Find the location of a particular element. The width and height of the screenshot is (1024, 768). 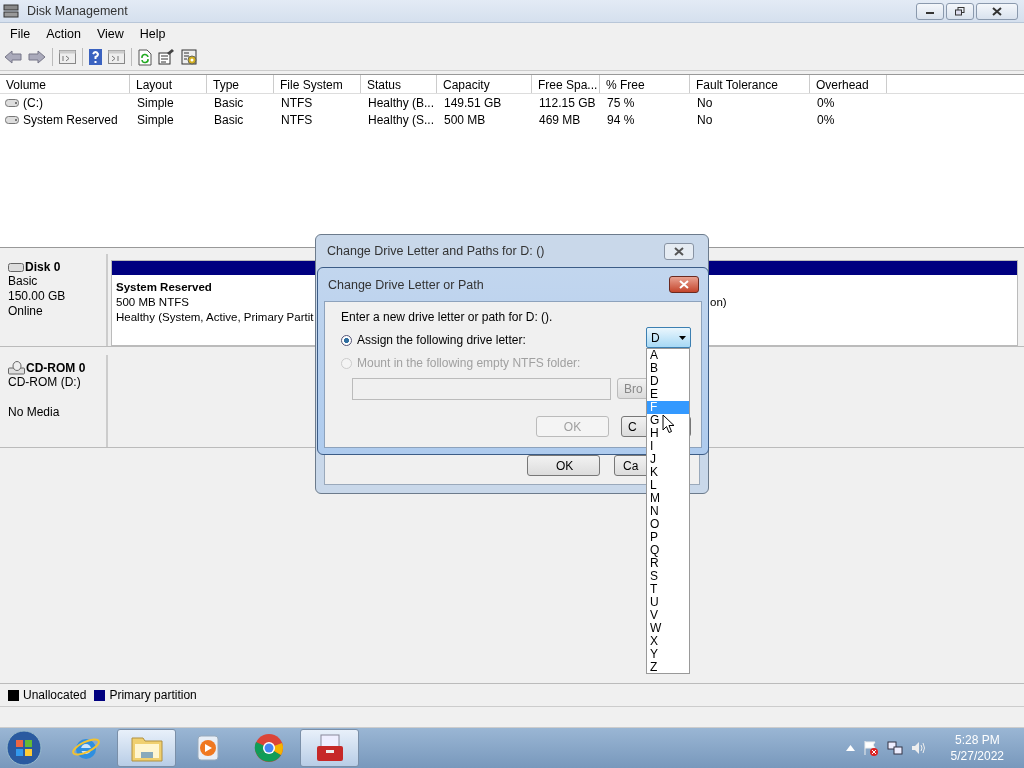

column-header: Volume is located at coordinates (65, 84).